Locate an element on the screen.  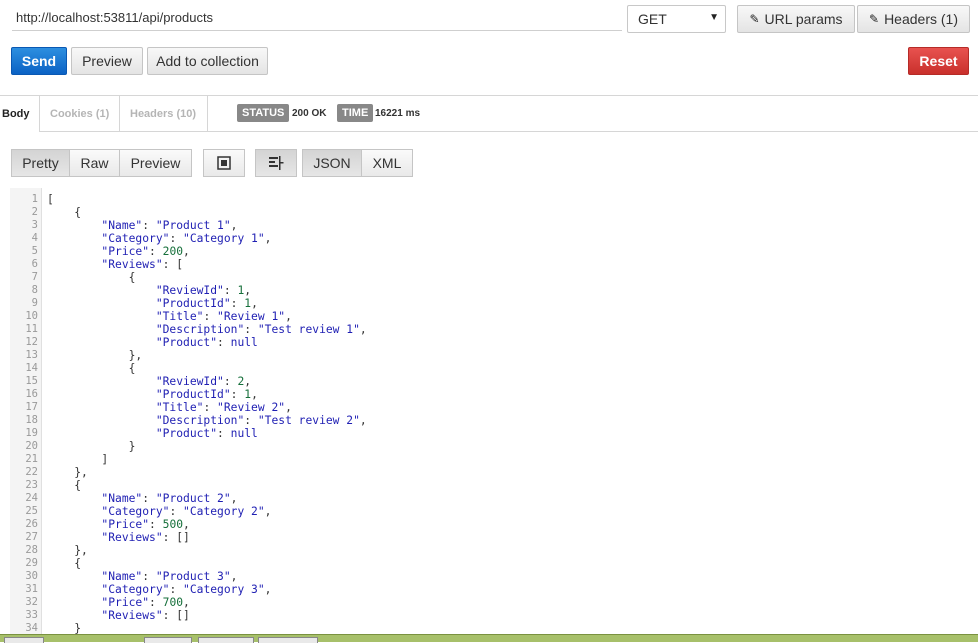
url-params-button: ✎ URL params is located at coordinates (796, 19).